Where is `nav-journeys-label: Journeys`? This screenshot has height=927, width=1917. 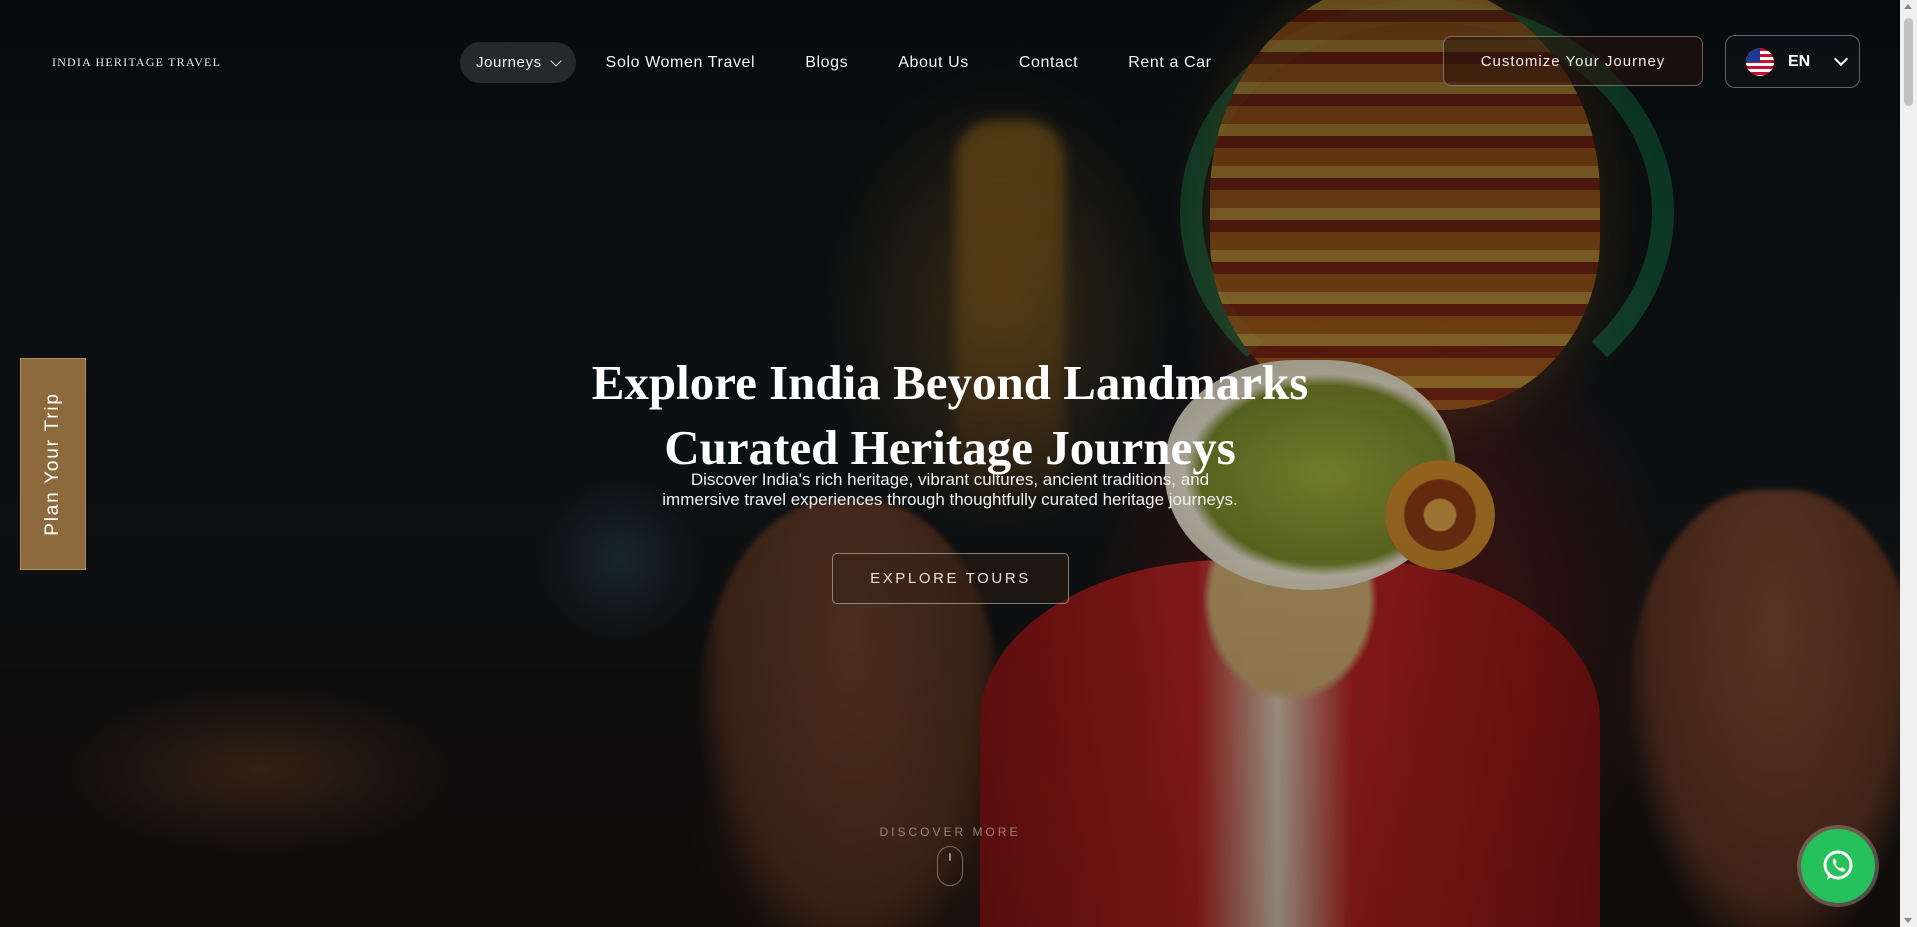 nav-journeys-label: Journeys is located at coordinates (509, 62).